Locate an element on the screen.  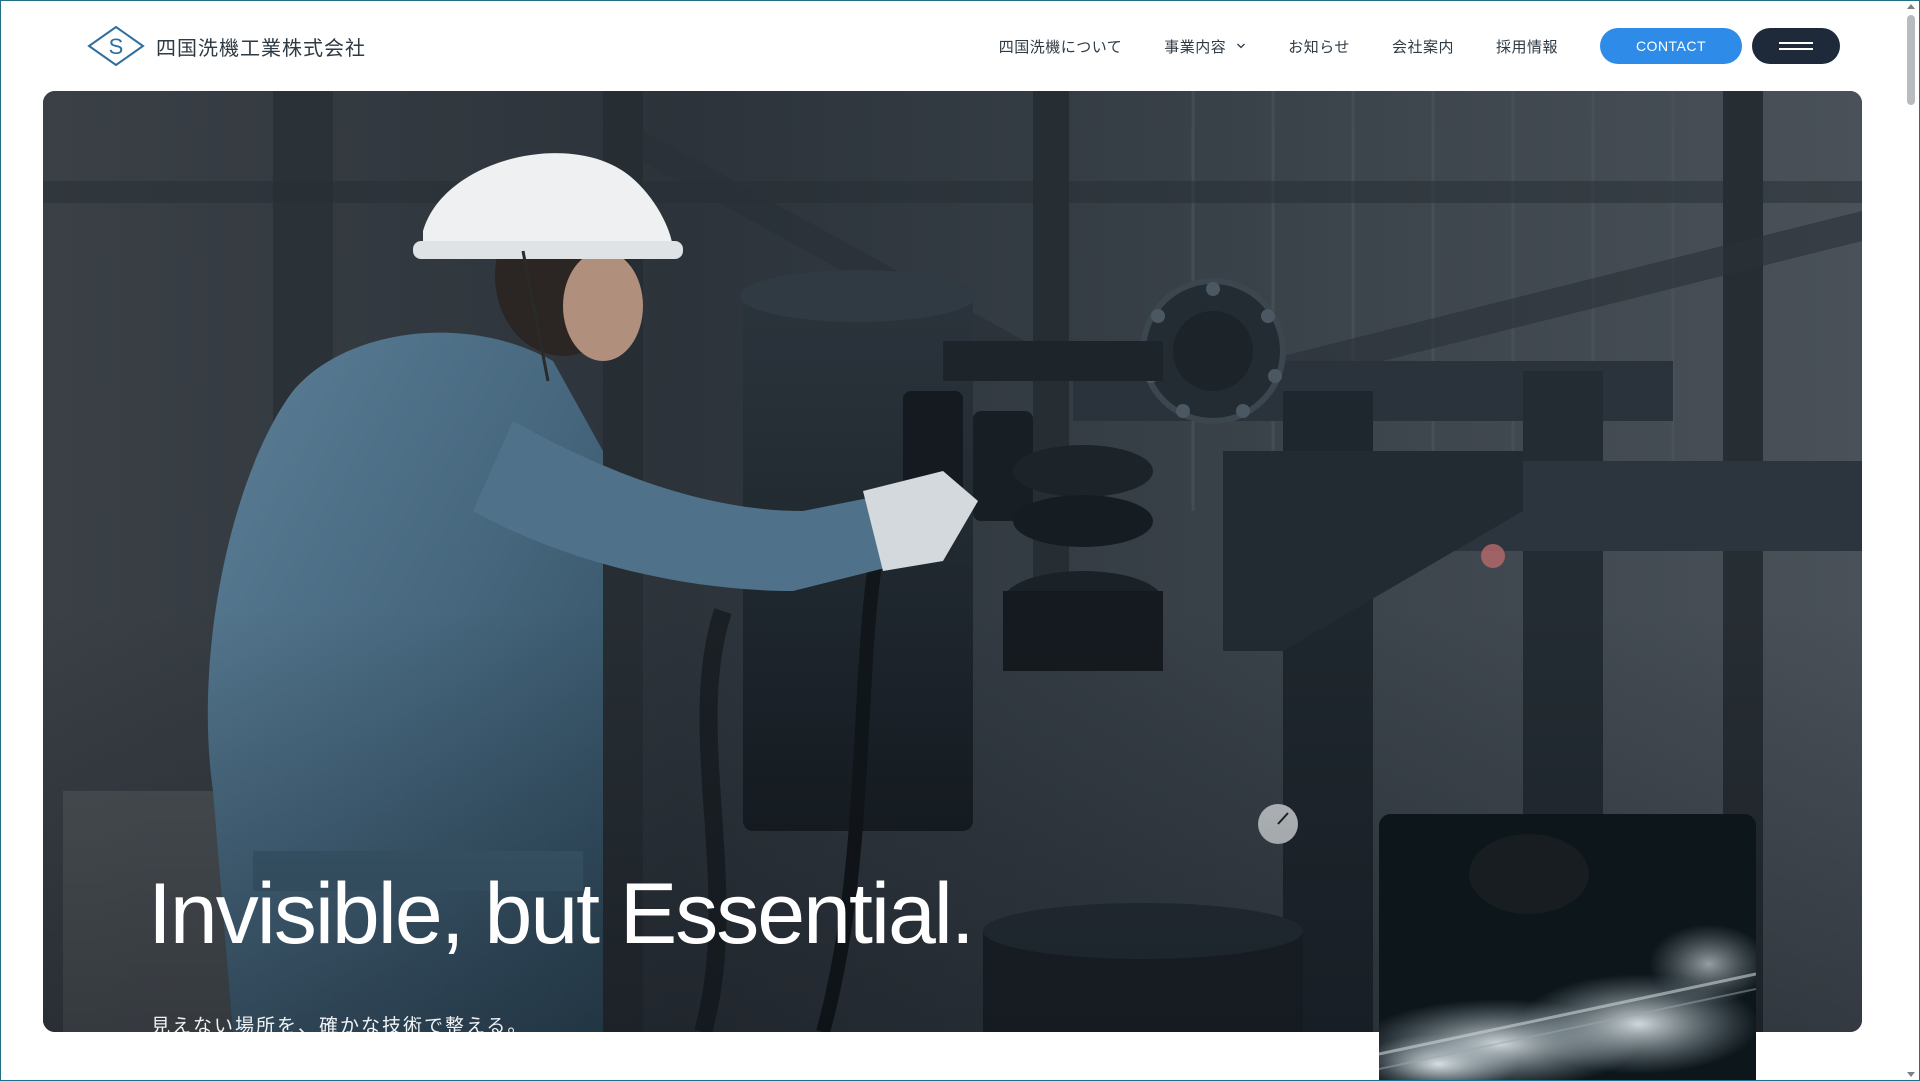
nav-item-recruit: 採用情報 is located at coordinates (1527, 46).